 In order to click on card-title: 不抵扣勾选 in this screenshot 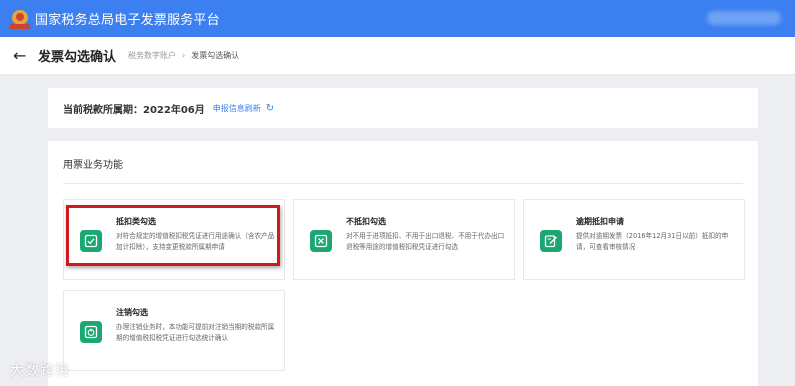, I will do `click(366, 221)`.